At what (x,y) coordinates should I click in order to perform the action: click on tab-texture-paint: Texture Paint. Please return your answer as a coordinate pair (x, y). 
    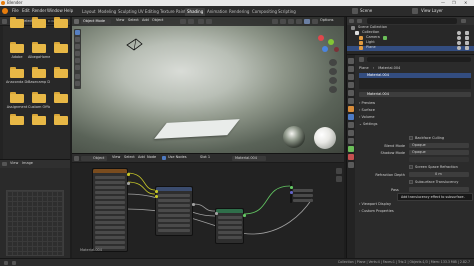
    Looking at the image, I should click on (173, 12).